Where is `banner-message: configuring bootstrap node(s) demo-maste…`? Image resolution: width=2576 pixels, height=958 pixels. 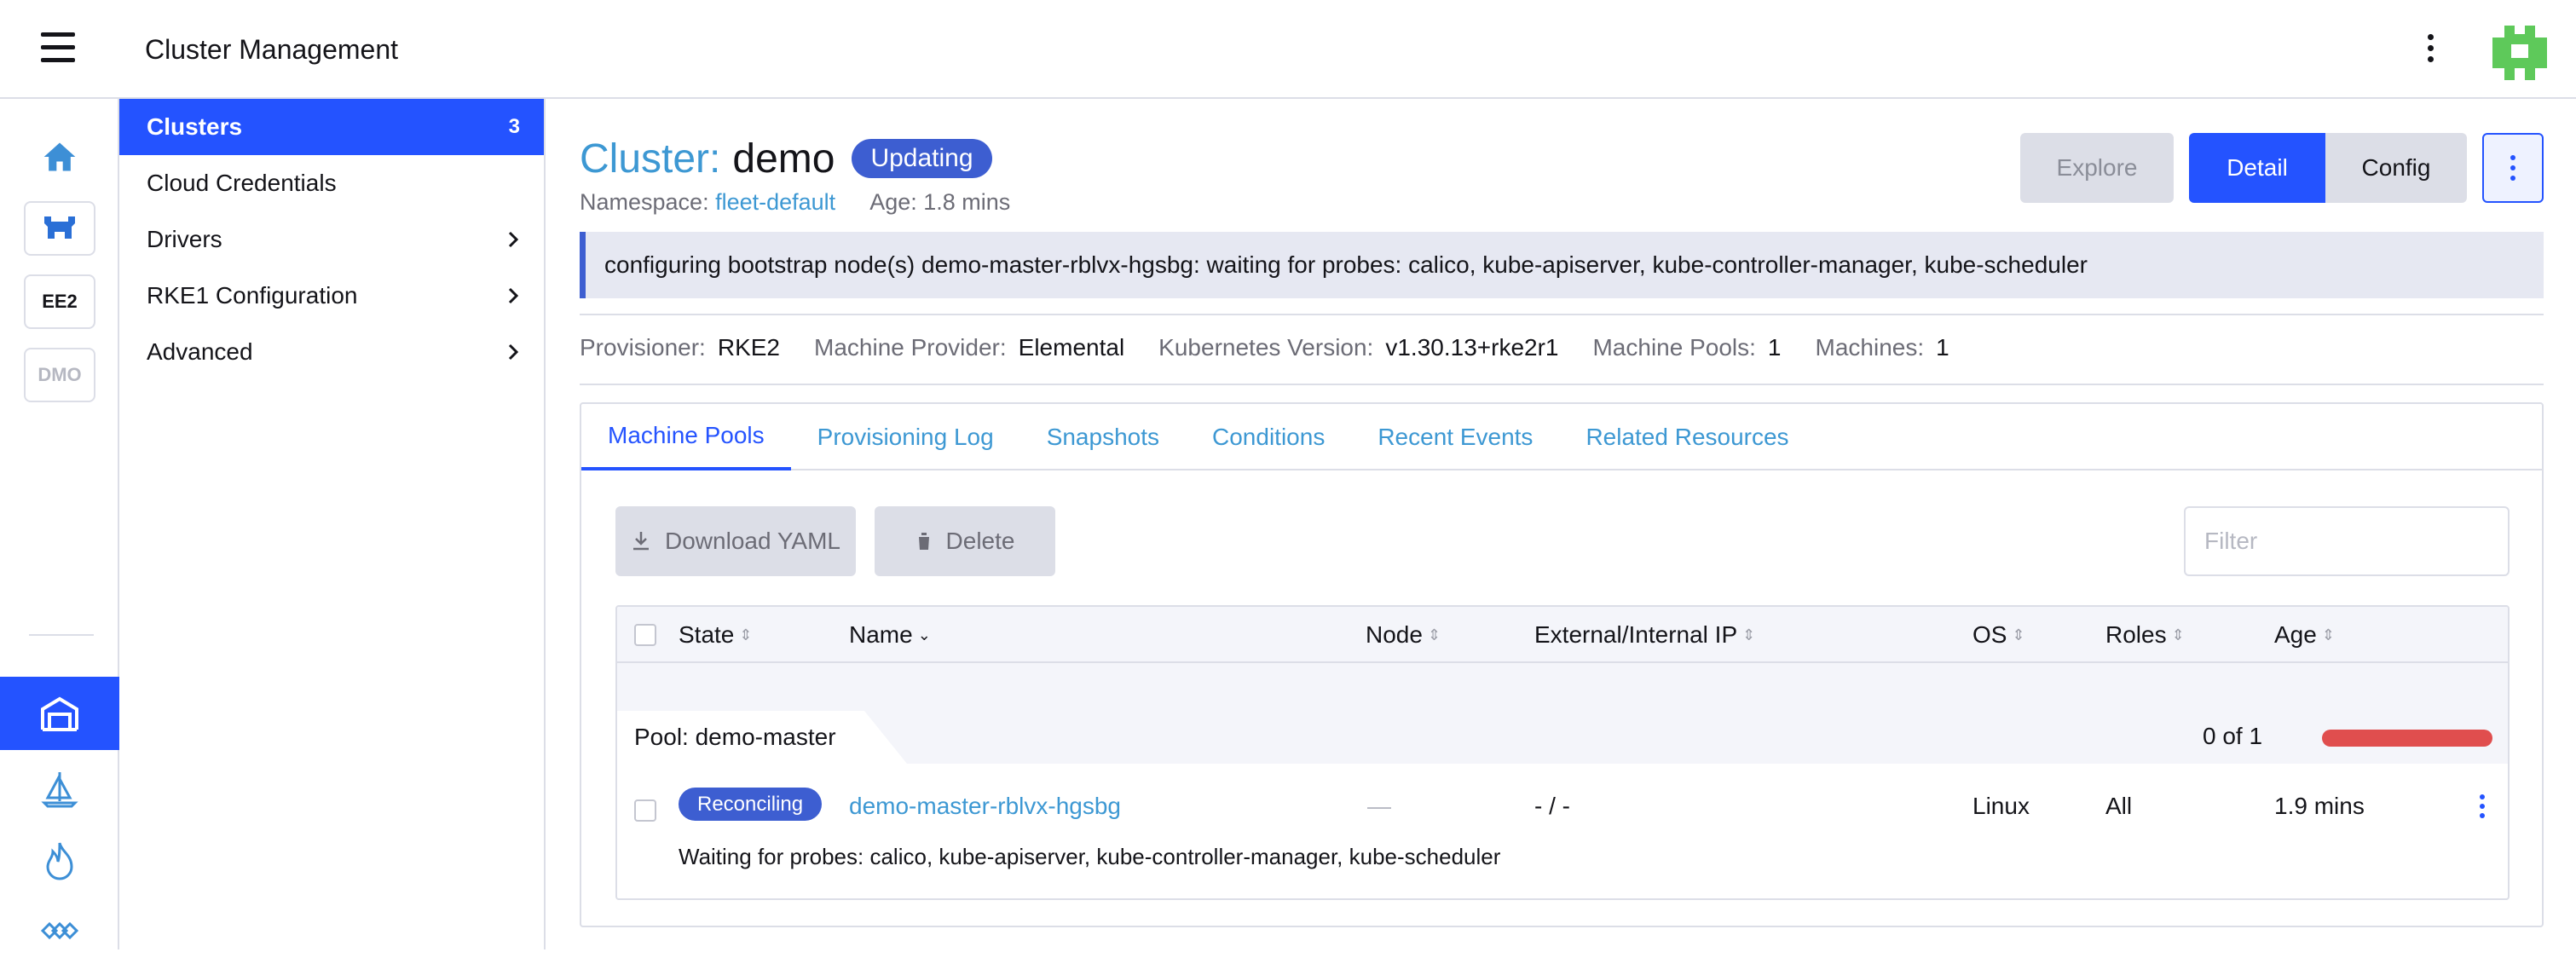
banner-message: configuring bootstrap node(s) demo-maste… is located at coordinates (1346, 264).